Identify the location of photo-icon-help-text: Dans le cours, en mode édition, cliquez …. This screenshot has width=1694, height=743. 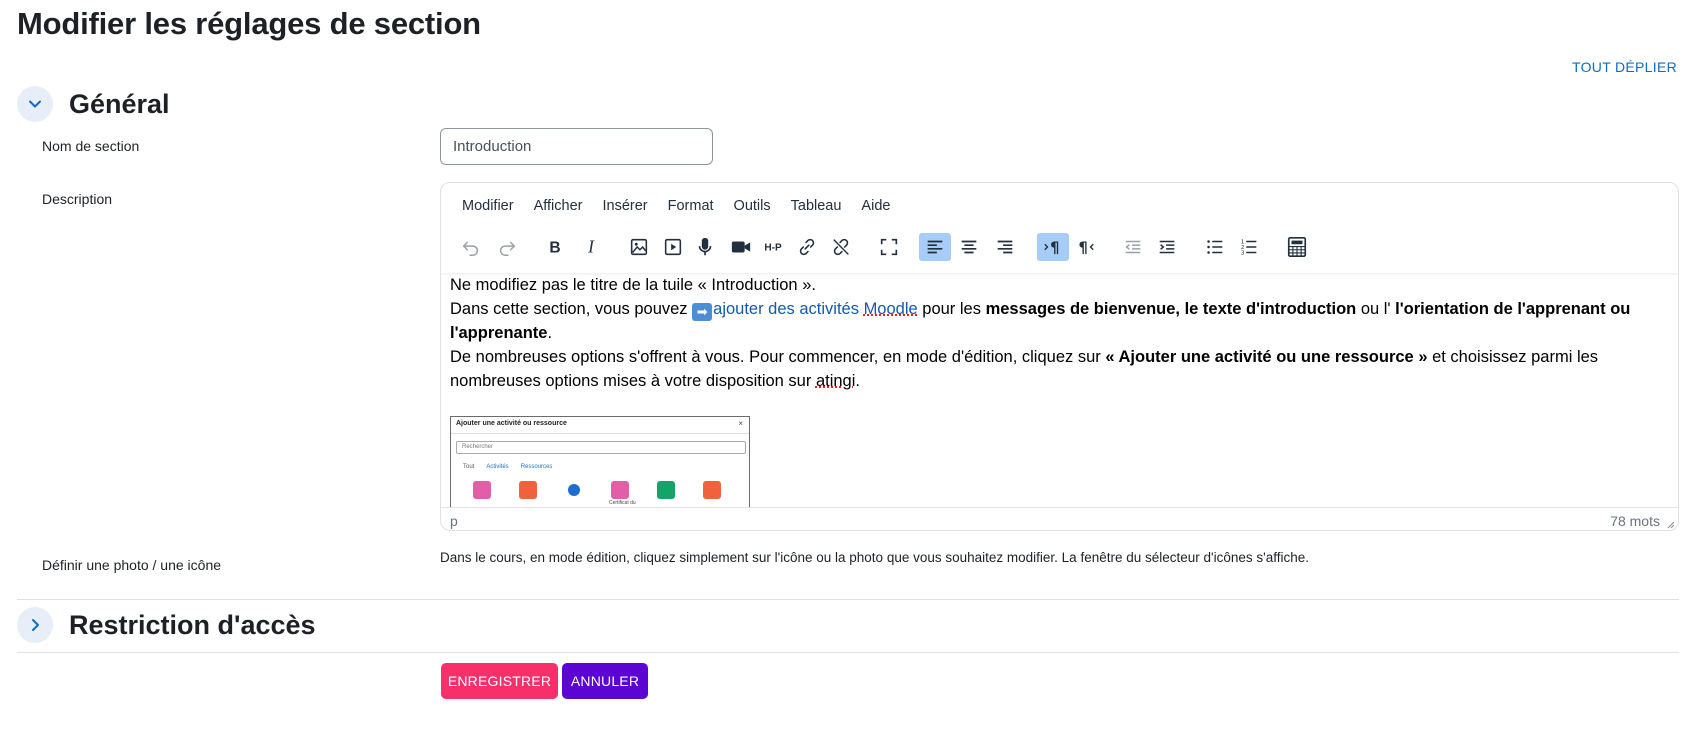
(874, 557).